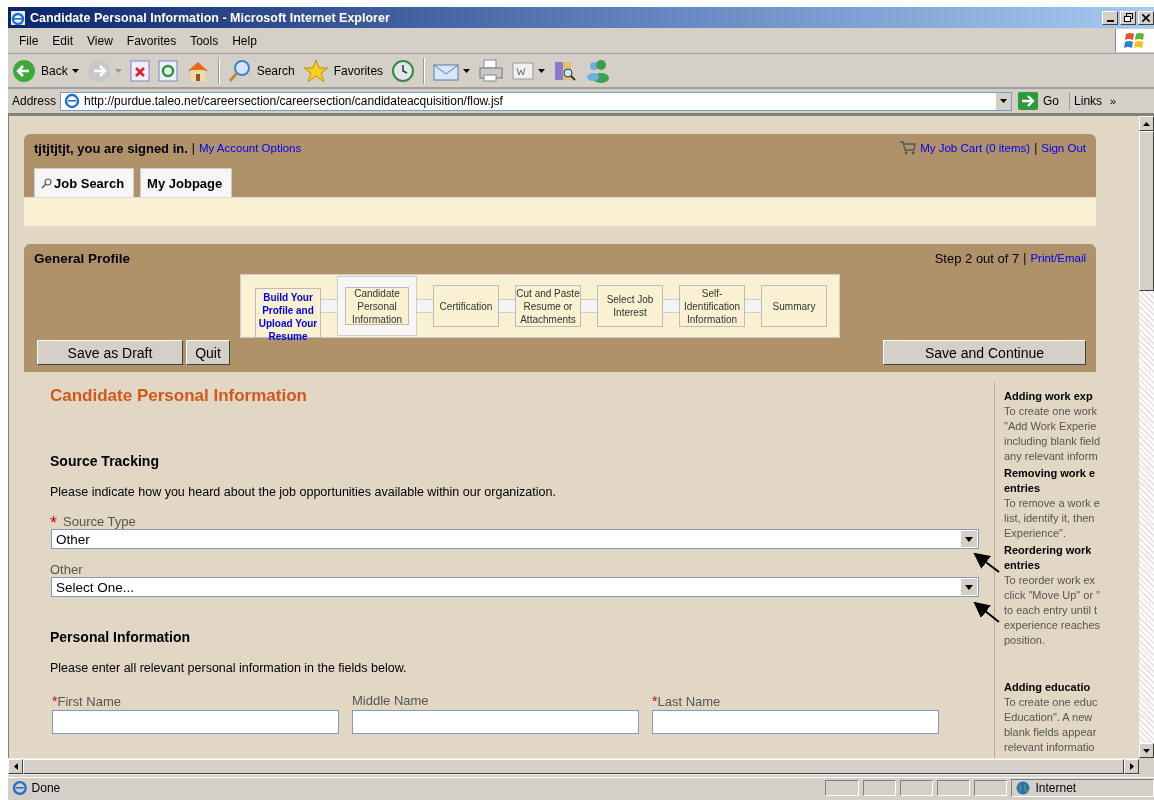  I want to click on help-heading: Adding educatio, so click(1047, 687).